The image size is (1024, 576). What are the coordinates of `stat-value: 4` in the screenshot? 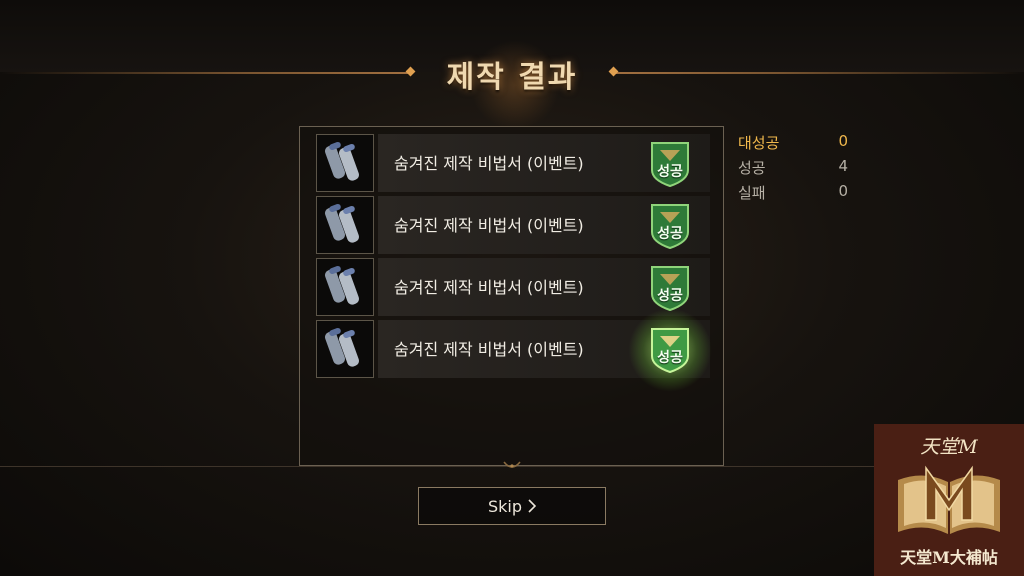 It's located at (843, 166).